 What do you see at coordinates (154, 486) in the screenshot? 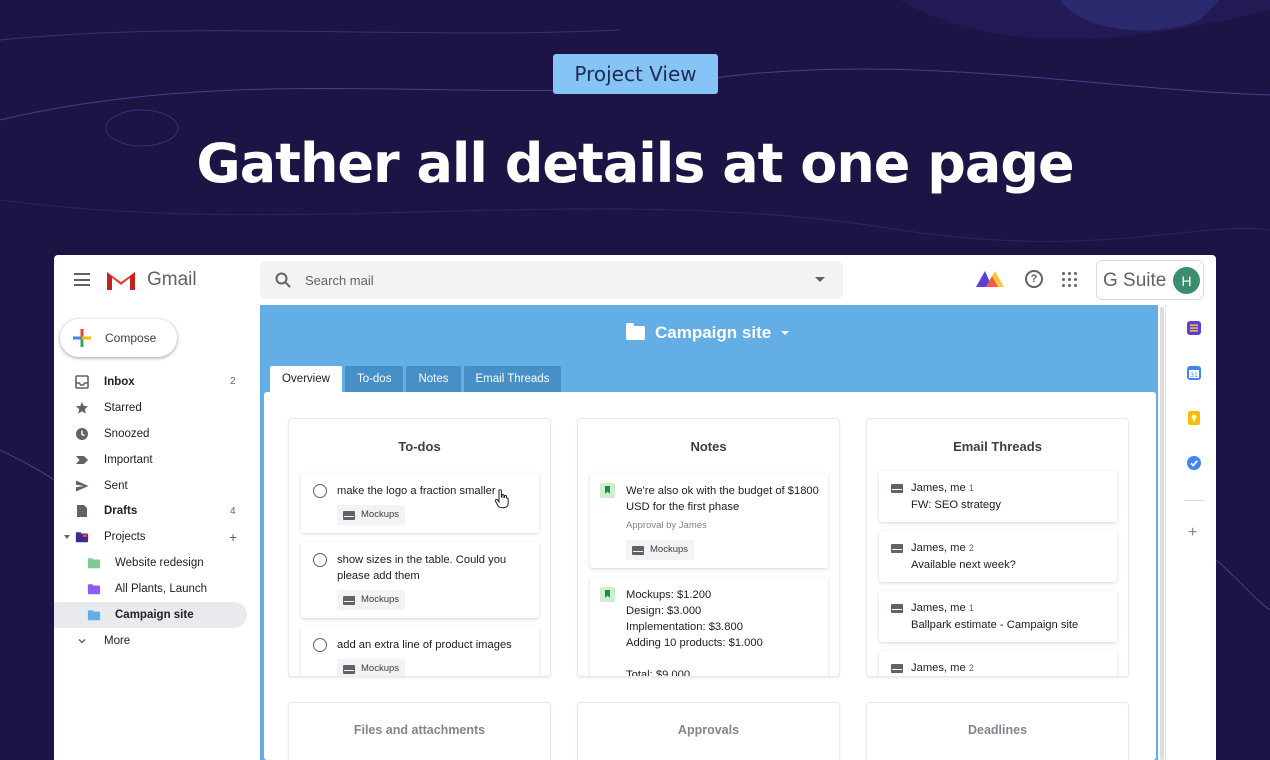
I see `sidebar-item-sent: Sent` at bounding box center [154, 486].